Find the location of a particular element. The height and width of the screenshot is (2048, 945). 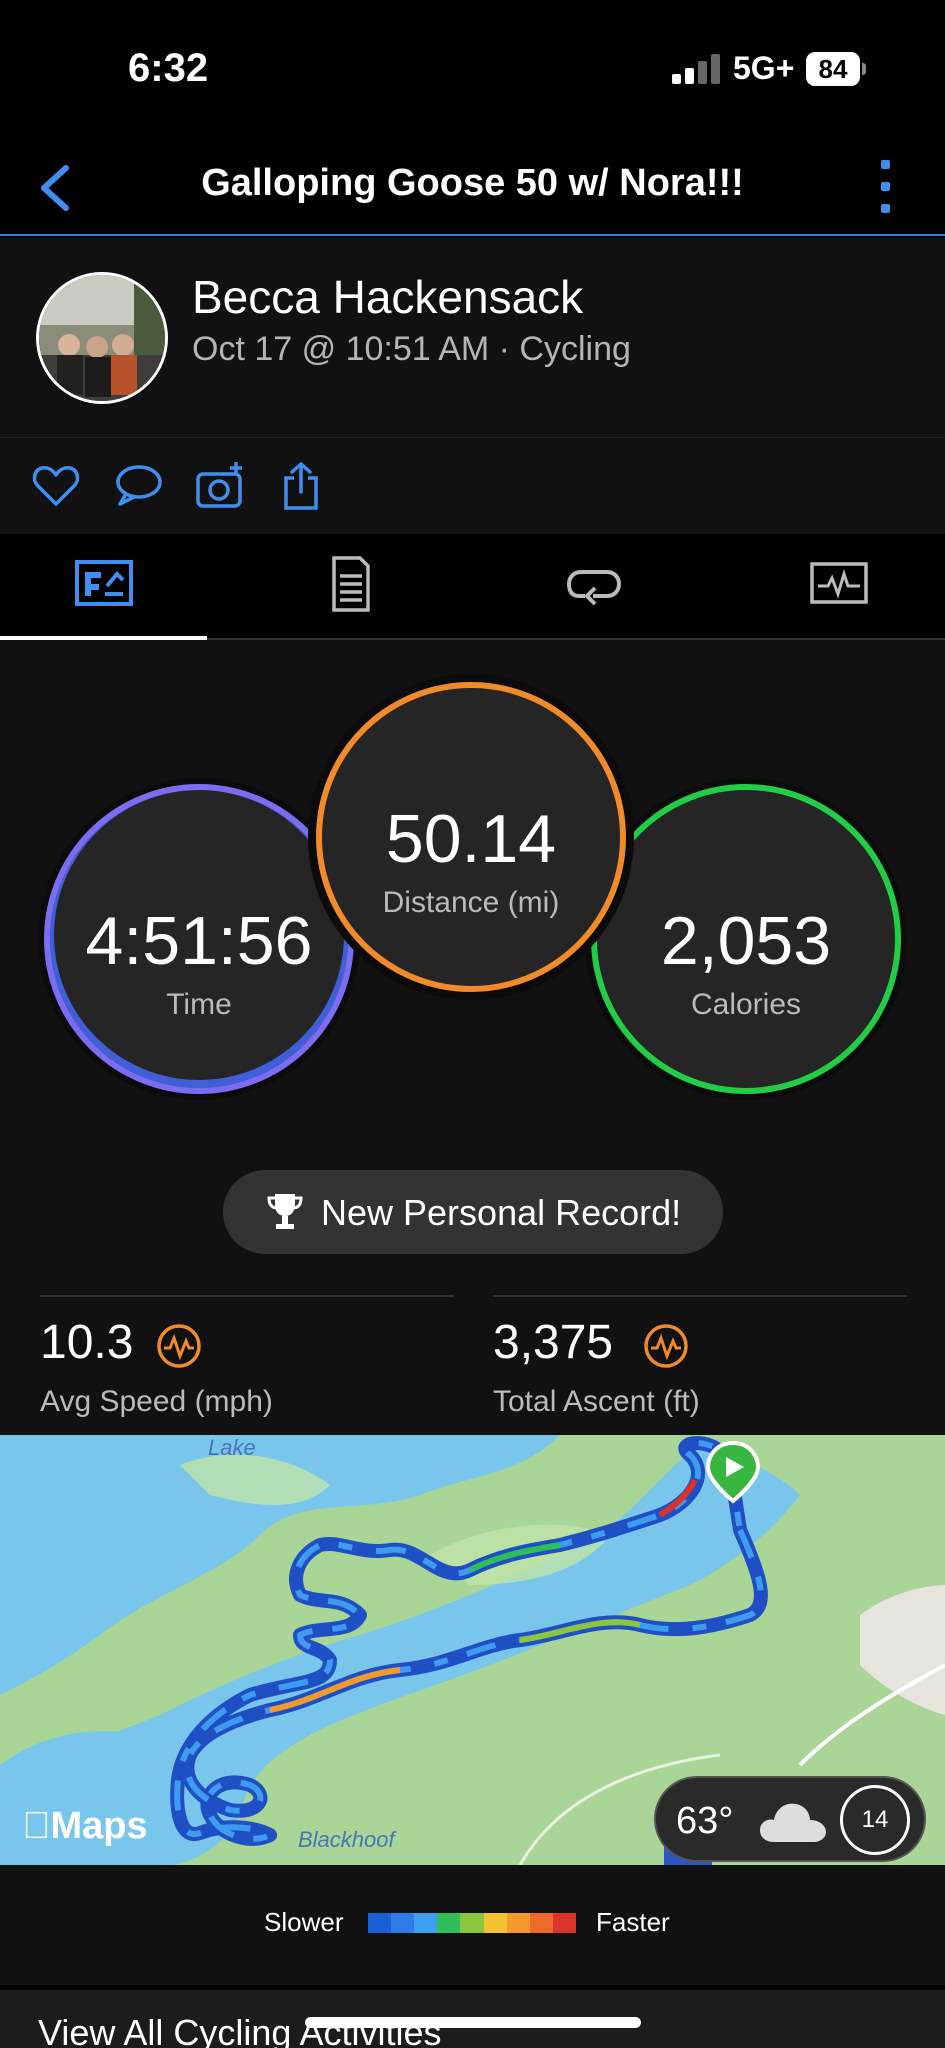

comment-icon is located at coordinates (139, 485).